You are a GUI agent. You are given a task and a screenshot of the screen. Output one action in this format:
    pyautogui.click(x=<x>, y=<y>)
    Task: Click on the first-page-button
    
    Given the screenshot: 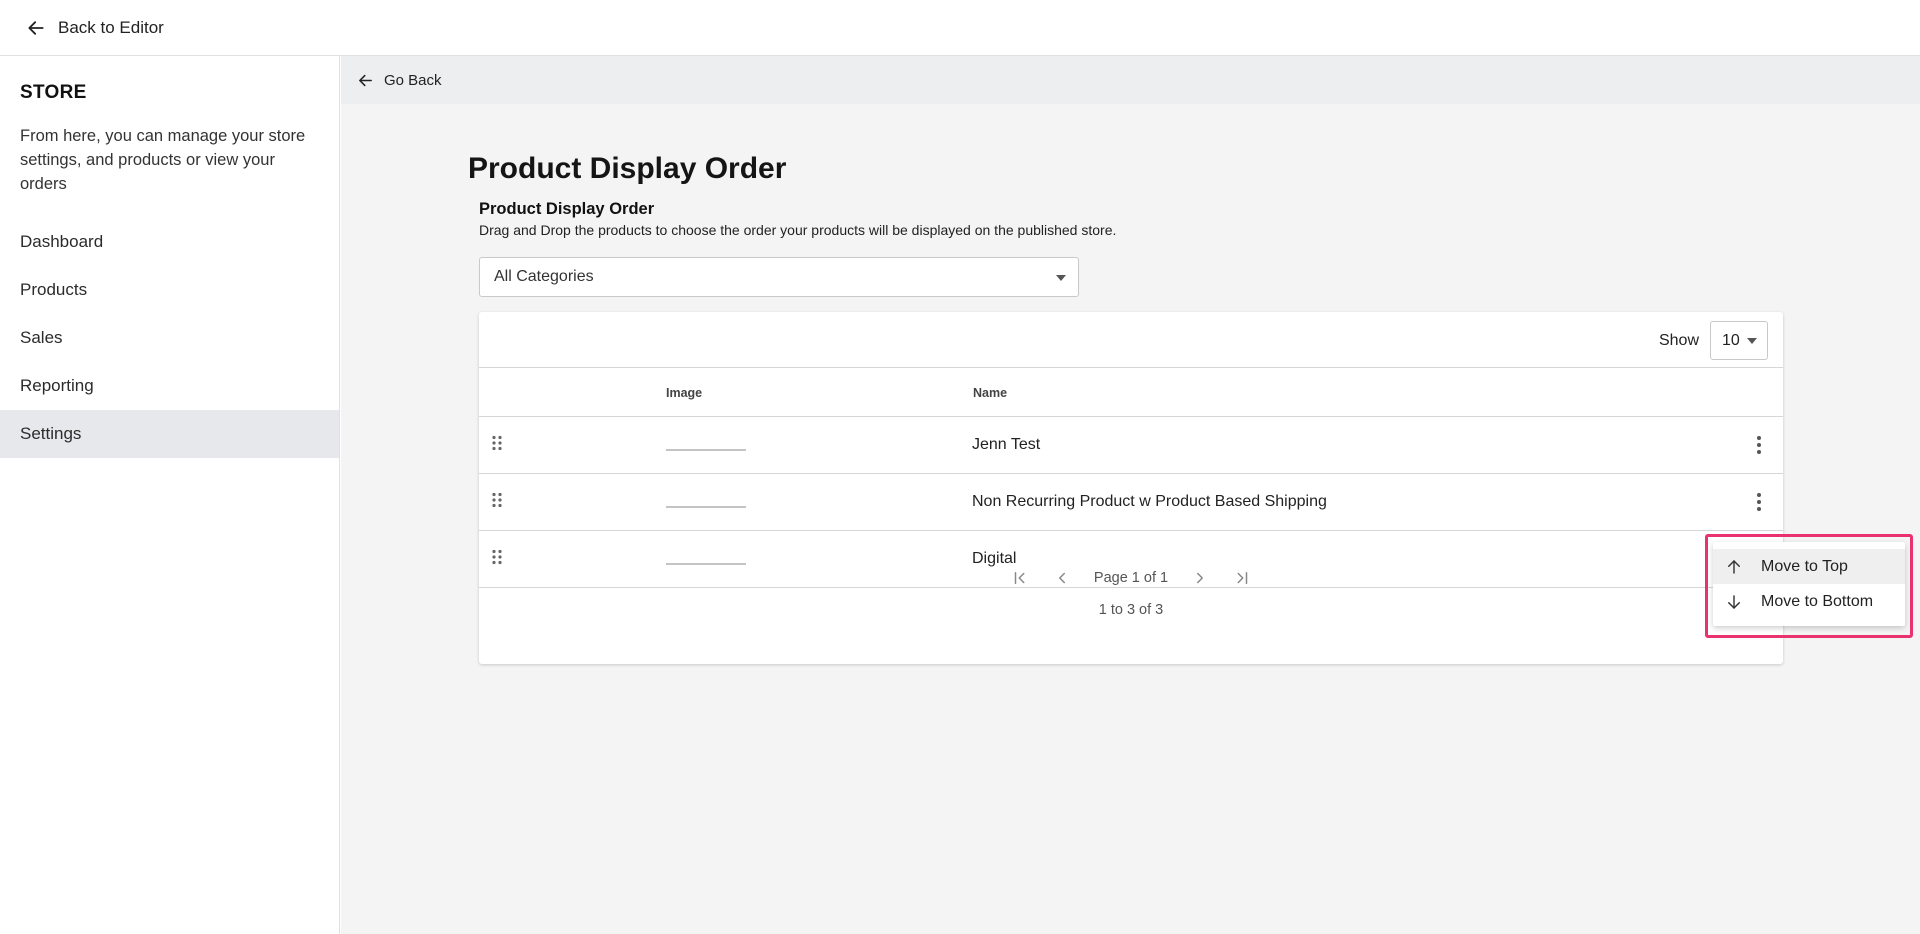 What is the action you would take?
    pyautogui.click(x=1020, y=578)
    